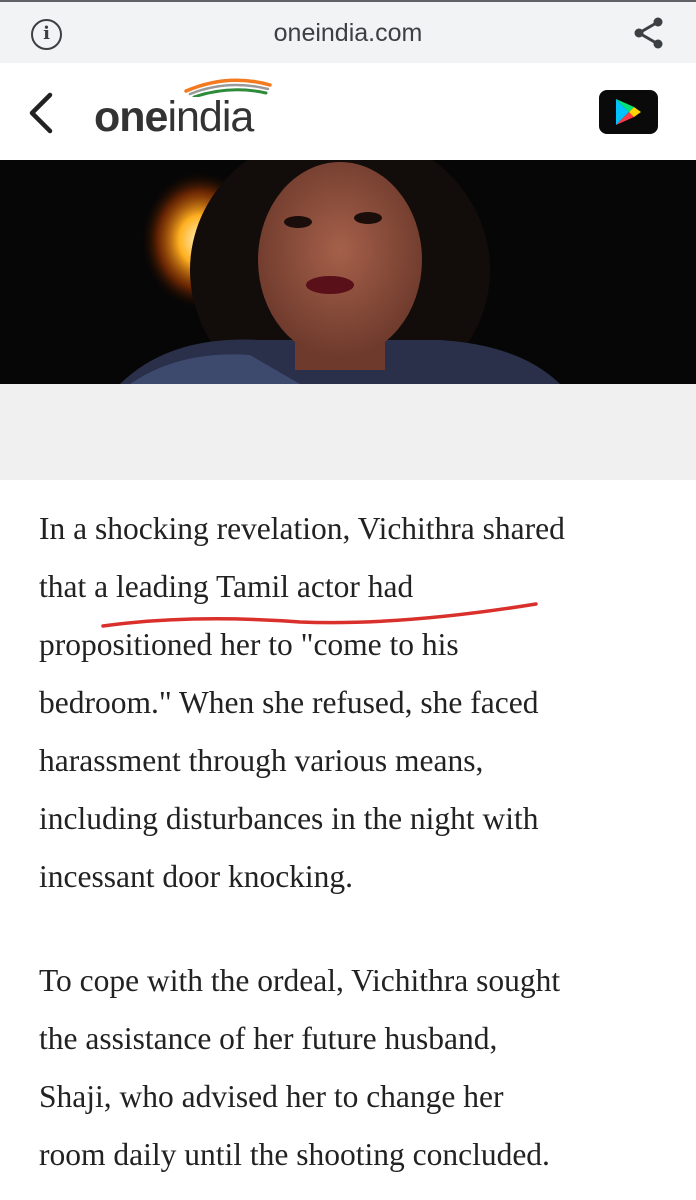 The image size is (696, 1200). I want to click on ad-placeholder, so click(348, 432).